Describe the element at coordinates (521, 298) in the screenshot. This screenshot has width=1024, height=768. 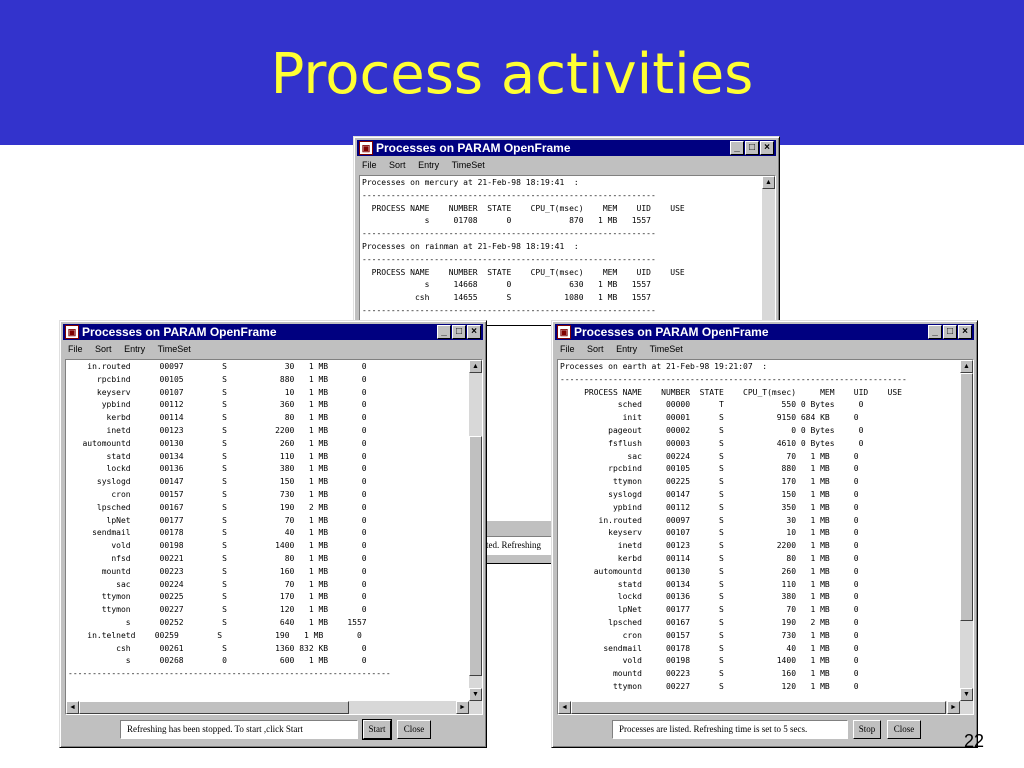
I see `text-line: csh 14655 S 1080 1 MB 1557` at that location.